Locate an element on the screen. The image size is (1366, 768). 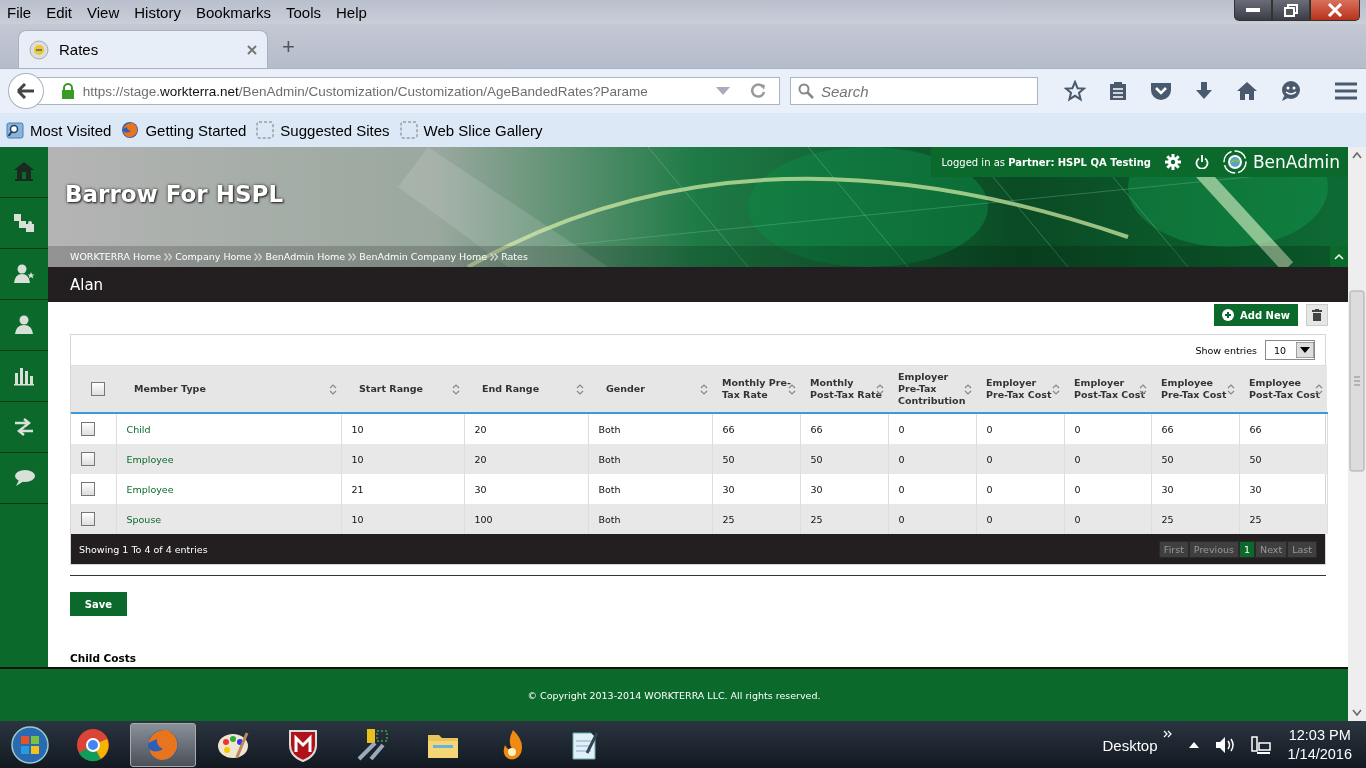
lock-icon is located at coordinates (67, 91).